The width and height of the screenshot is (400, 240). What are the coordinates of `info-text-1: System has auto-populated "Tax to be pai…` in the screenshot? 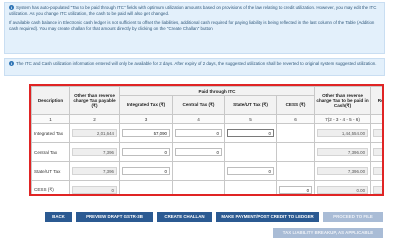 It's located at (193, 10).